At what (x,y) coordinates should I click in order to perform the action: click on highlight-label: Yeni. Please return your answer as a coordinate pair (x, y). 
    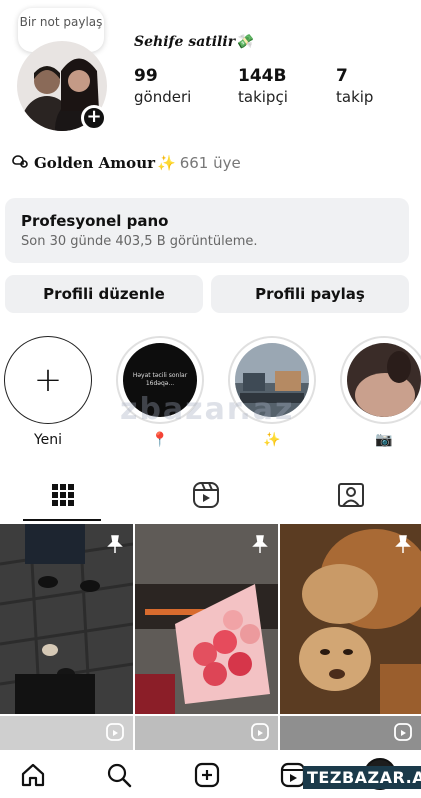
    Looking at the image, I should click on (48, 440).